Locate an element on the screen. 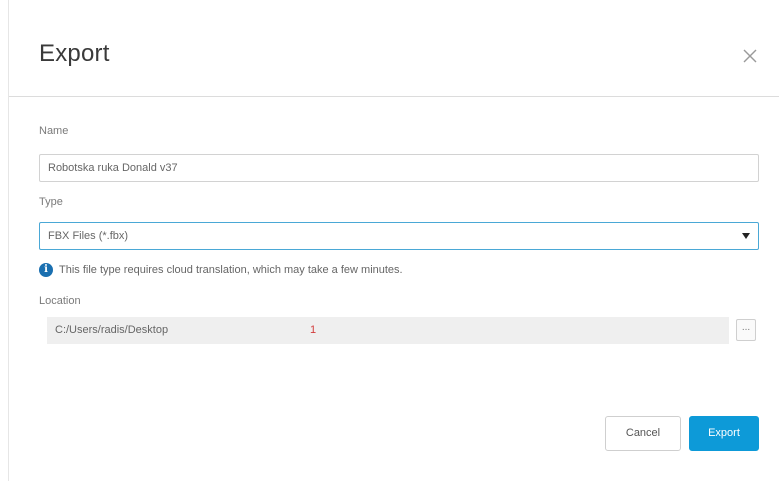  close-icon is located at coordinates (750, 56).